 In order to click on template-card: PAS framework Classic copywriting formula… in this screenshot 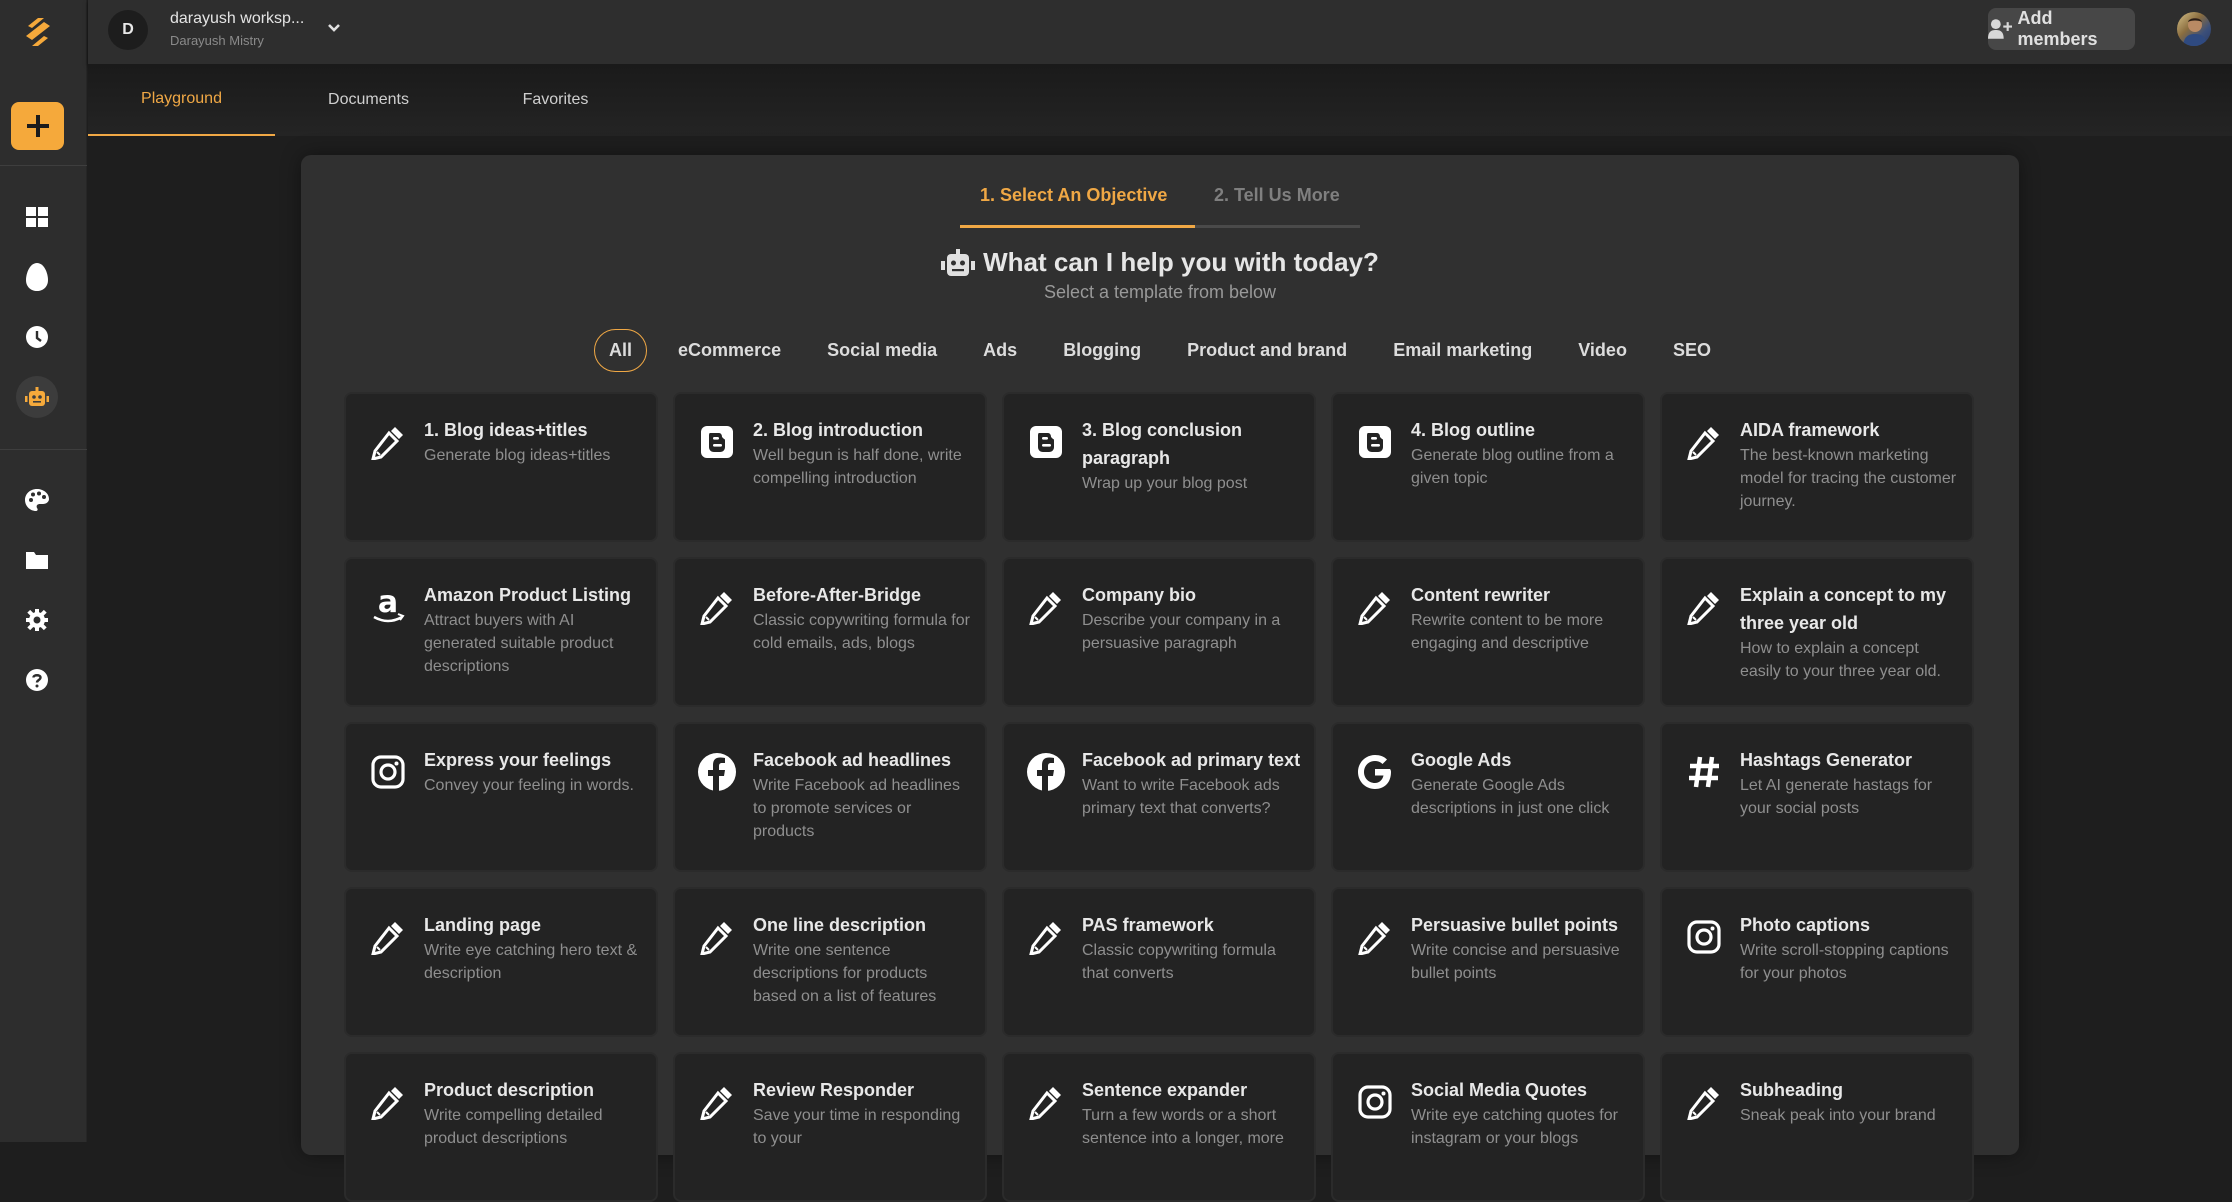, I will do `click(1159, 962)`.